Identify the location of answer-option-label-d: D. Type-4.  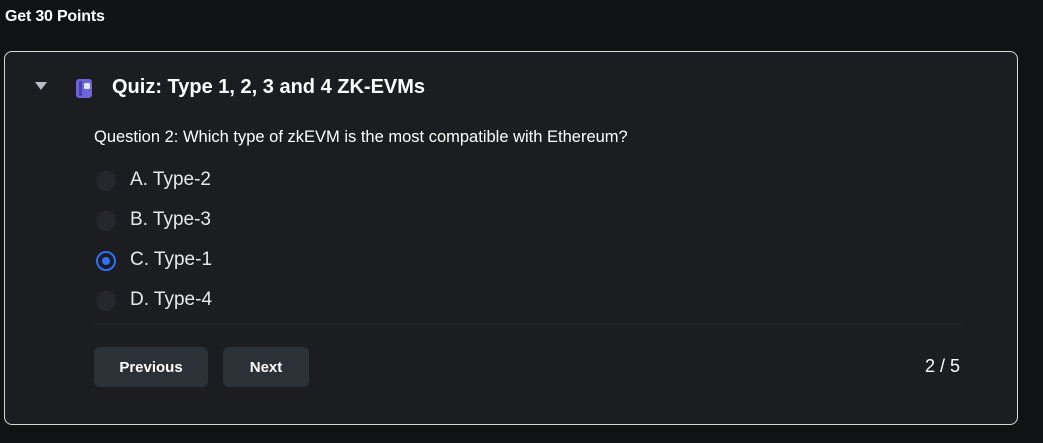
(171, 299).